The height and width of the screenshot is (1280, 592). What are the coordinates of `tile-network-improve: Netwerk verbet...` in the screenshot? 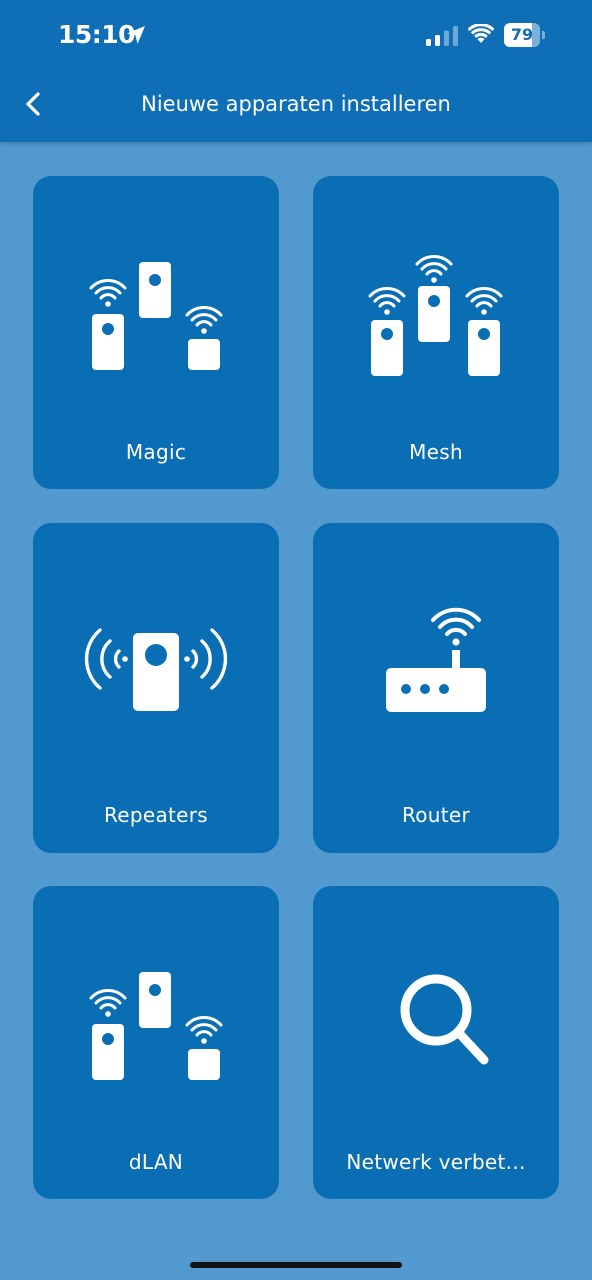 It's located at (436, 1042).